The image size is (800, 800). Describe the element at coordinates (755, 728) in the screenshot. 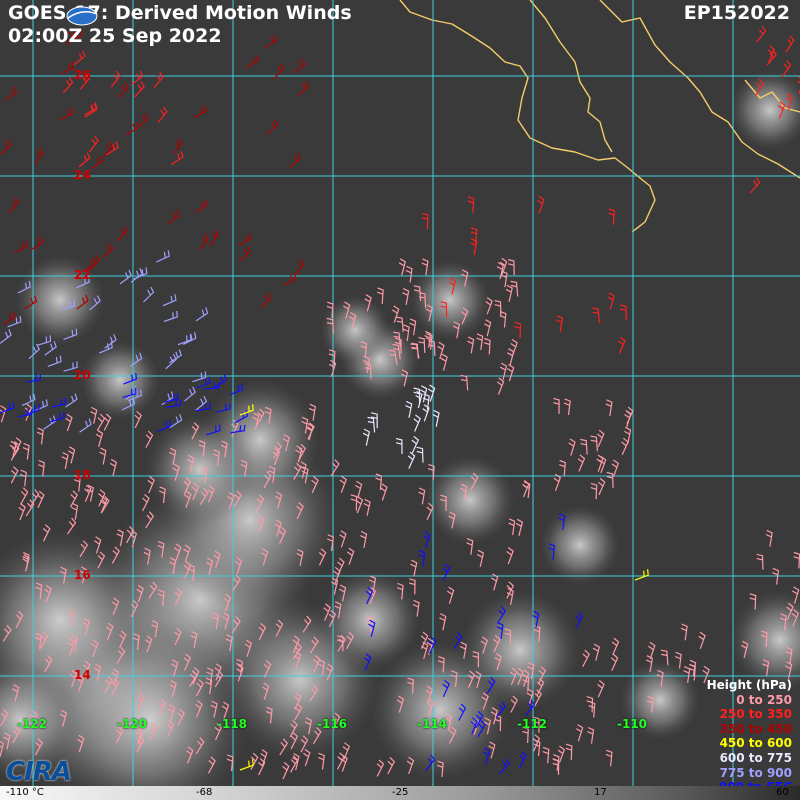

I see `legend-item: 350 to 450` at that location.